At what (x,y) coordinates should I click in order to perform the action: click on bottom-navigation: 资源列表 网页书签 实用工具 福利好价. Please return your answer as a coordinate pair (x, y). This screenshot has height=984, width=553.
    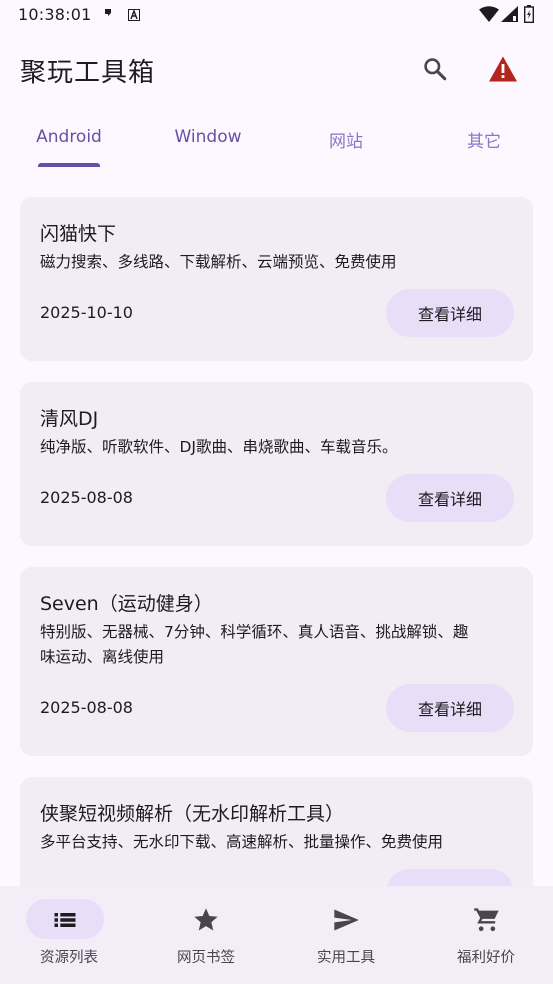
    Looking at the image, I should click on (276, 935).